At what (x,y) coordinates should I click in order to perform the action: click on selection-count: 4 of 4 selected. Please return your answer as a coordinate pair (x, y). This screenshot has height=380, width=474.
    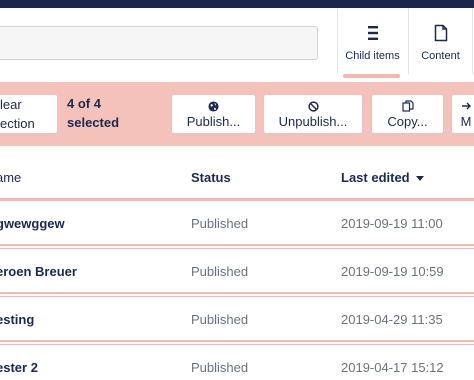
    Looking at the image, I should click on (93, 113).